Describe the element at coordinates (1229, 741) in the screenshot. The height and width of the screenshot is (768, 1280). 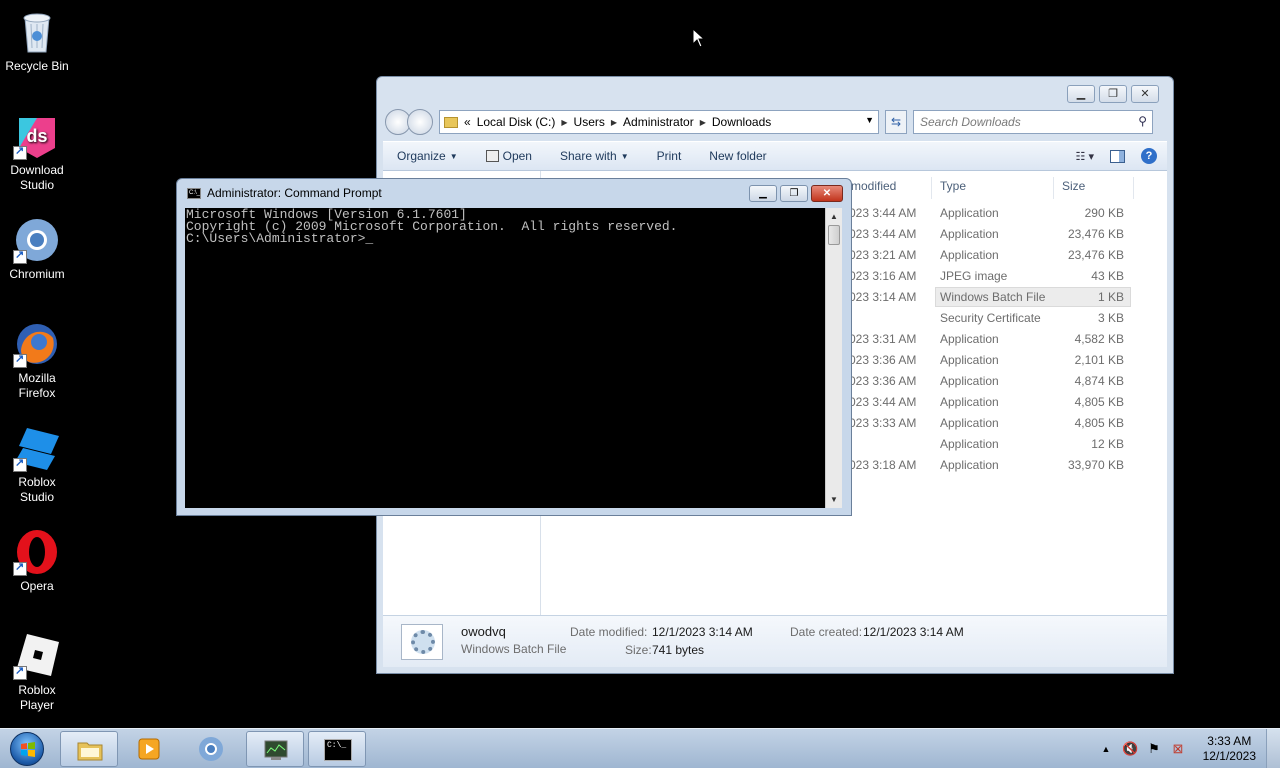
I see `clock-time: 3:33 AM` at that location.